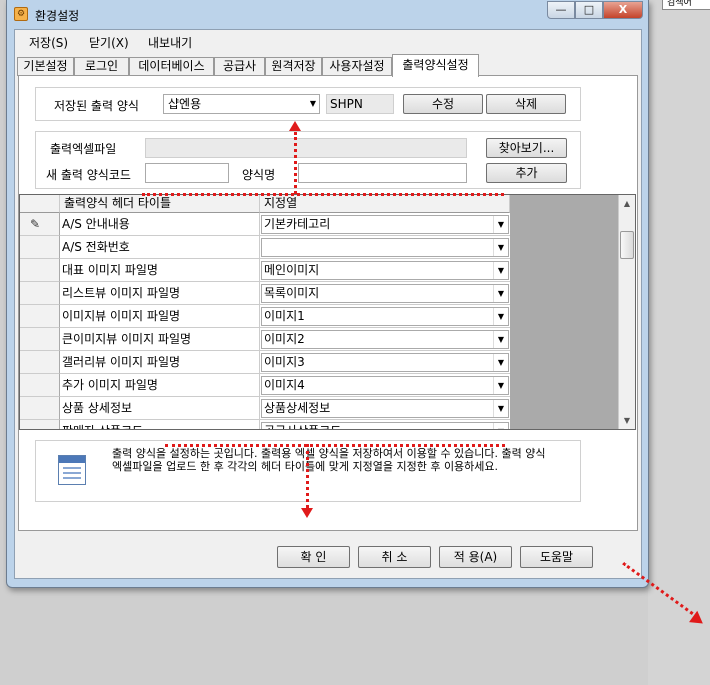 Image resolution: width=710 pixels, height=685 pixels. What do you see at coordinates (313, 557) in the screenshot?
I see `ok-button: 확 인` at bounding box center [313, 557].